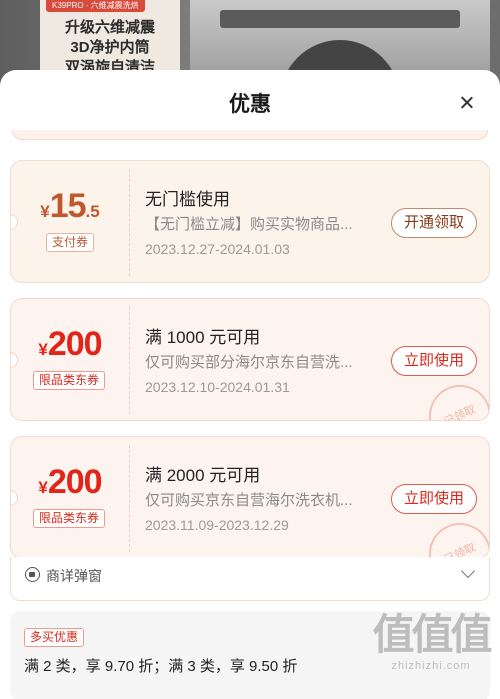 This screenshot has height=699, width=500. I want to click on claim-button: 开通领取, so click(434, 223).